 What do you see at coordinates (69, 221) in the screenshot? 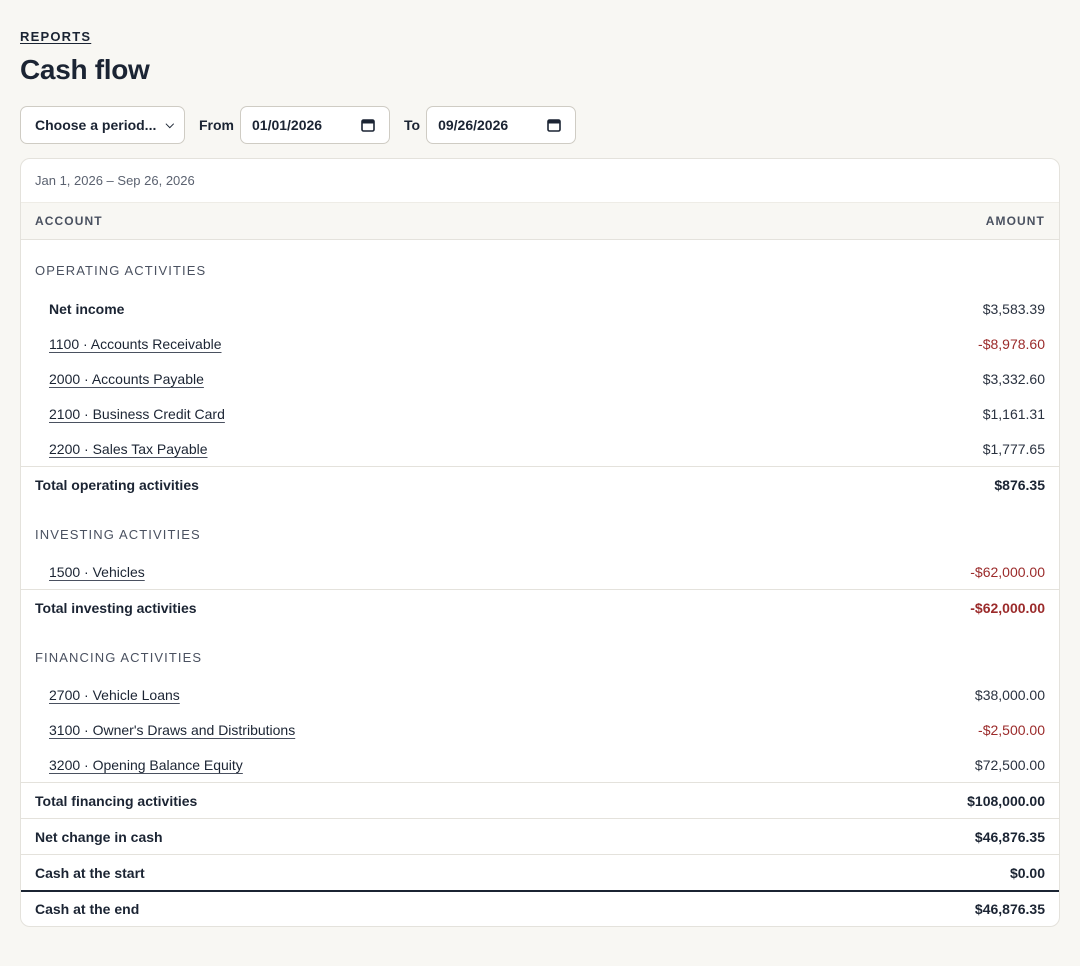
I see `column-header-account: ACCOUNT` at bounding box center [69, 221].